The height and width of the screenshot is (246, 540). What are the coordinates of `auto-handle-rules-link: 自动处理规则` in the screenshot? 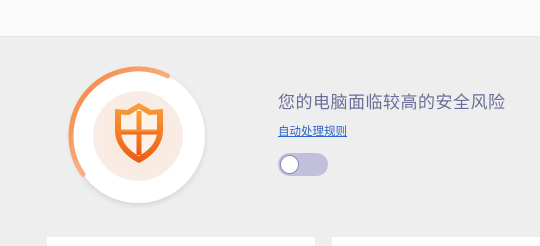 It's located at (312, 131).